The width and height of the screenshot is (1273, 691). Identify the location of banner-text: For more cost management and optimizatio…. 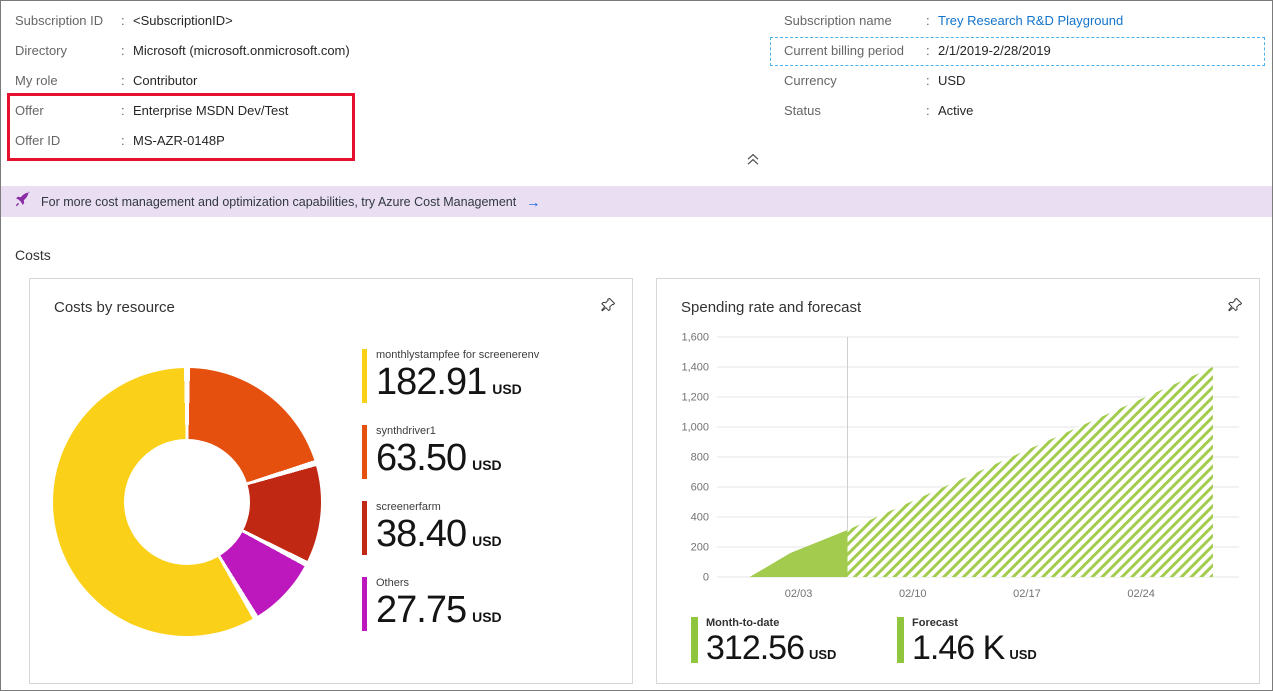
(279, 201).